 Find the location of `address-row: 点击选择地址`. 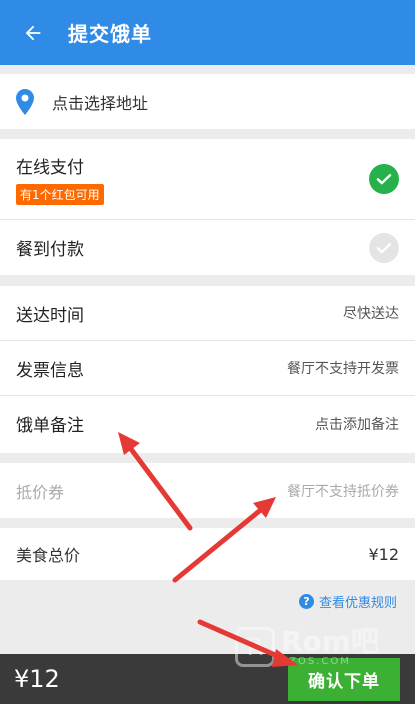

address-row: 点击选择地址 is located at coordinates (207, 101).